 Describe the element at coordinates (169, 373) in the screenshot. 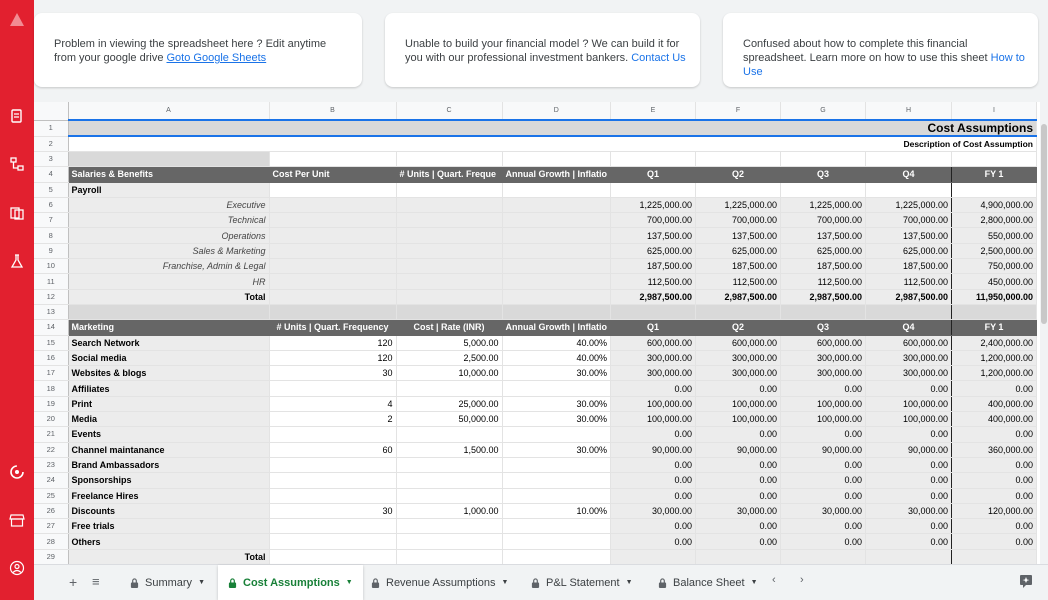

I see `line-item-label: Websites & blogs` at that location.